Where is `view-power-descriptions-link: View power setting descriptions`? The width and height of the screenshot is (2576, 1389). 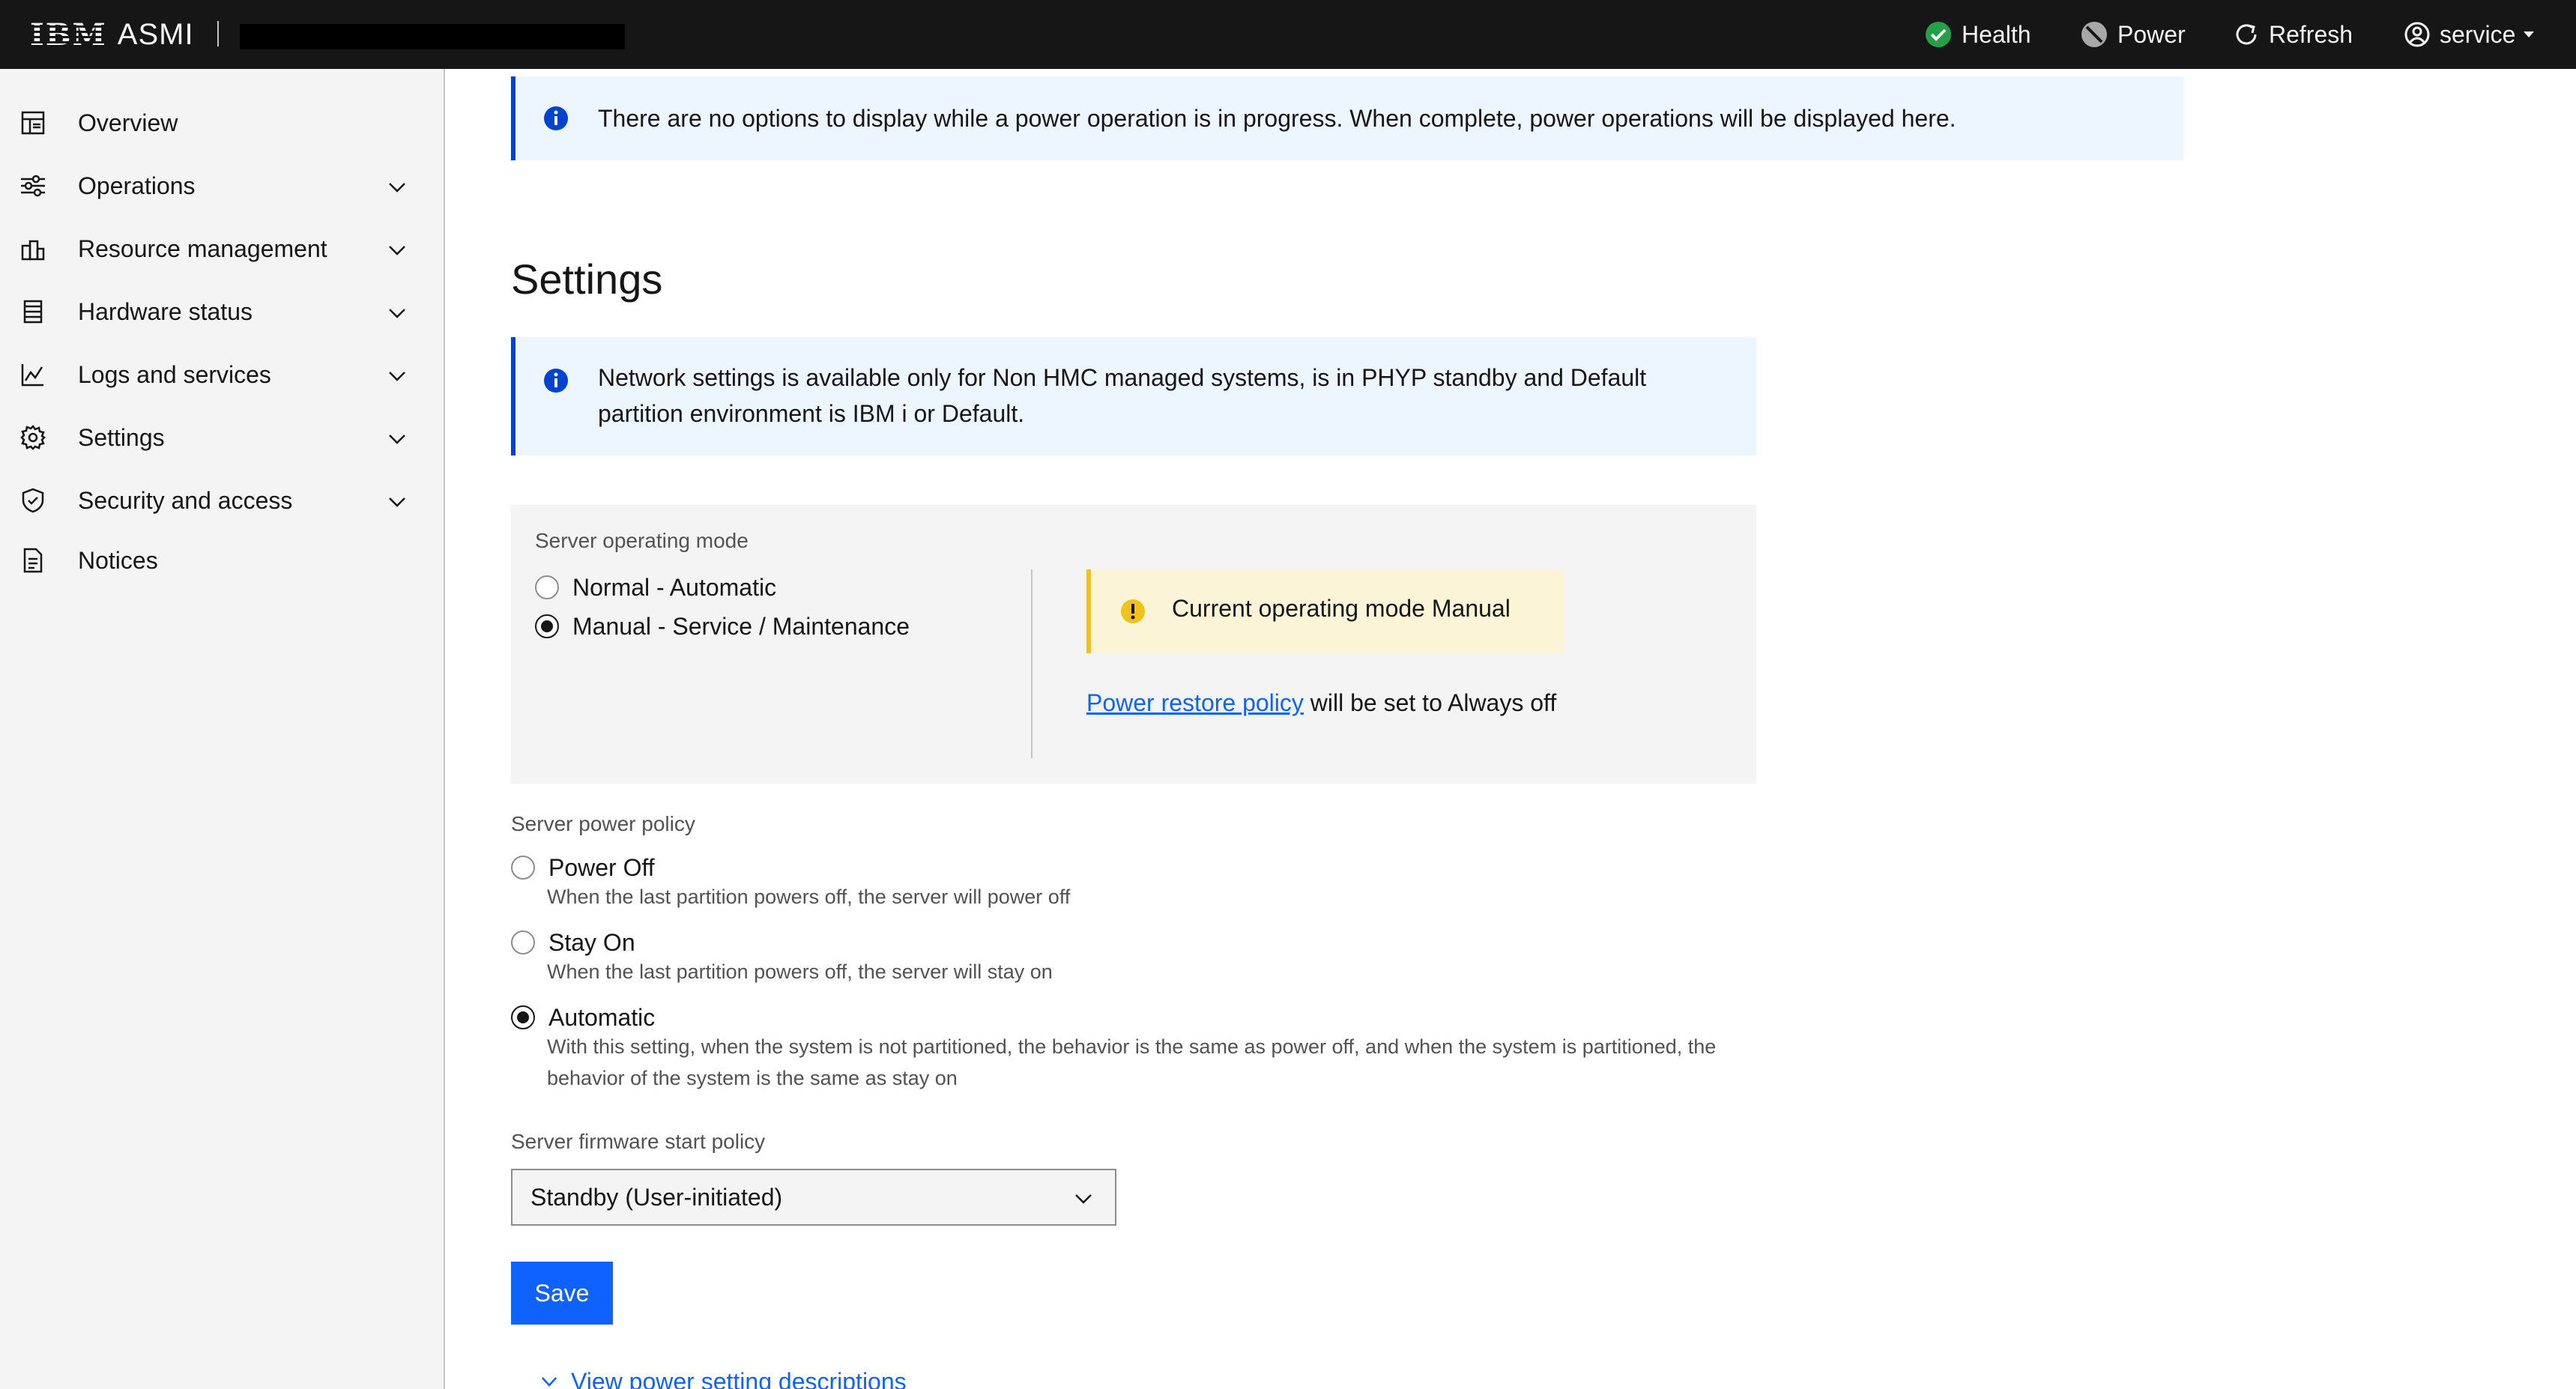
view-power-descriptions-link: View power setting descriptions is located at coordinates (722, 1376).